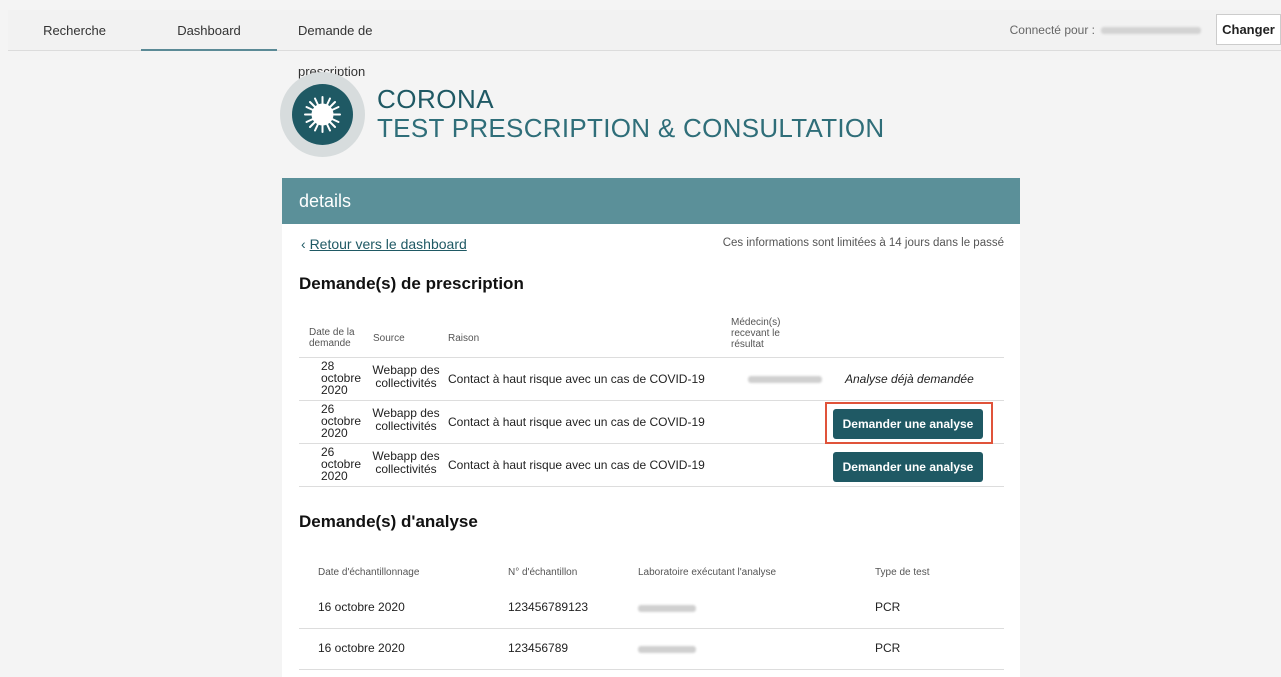 This screenshot has height=677, width=1281. Describe the element at coordinates (363, 44) in the screenshot. I see `tab-demande-prescription: Demande de prescription` at that location.